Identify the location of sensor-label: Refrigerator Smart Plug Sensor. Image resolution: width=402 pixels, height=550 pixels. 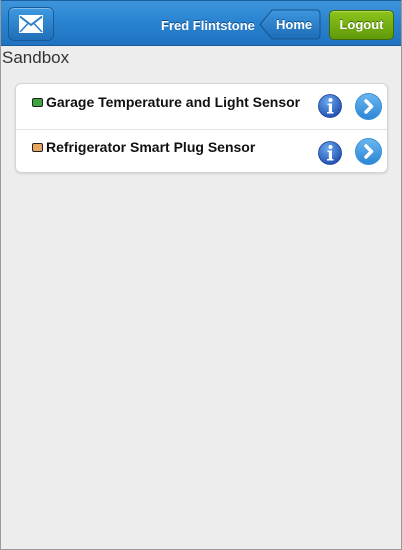
(151, 147).